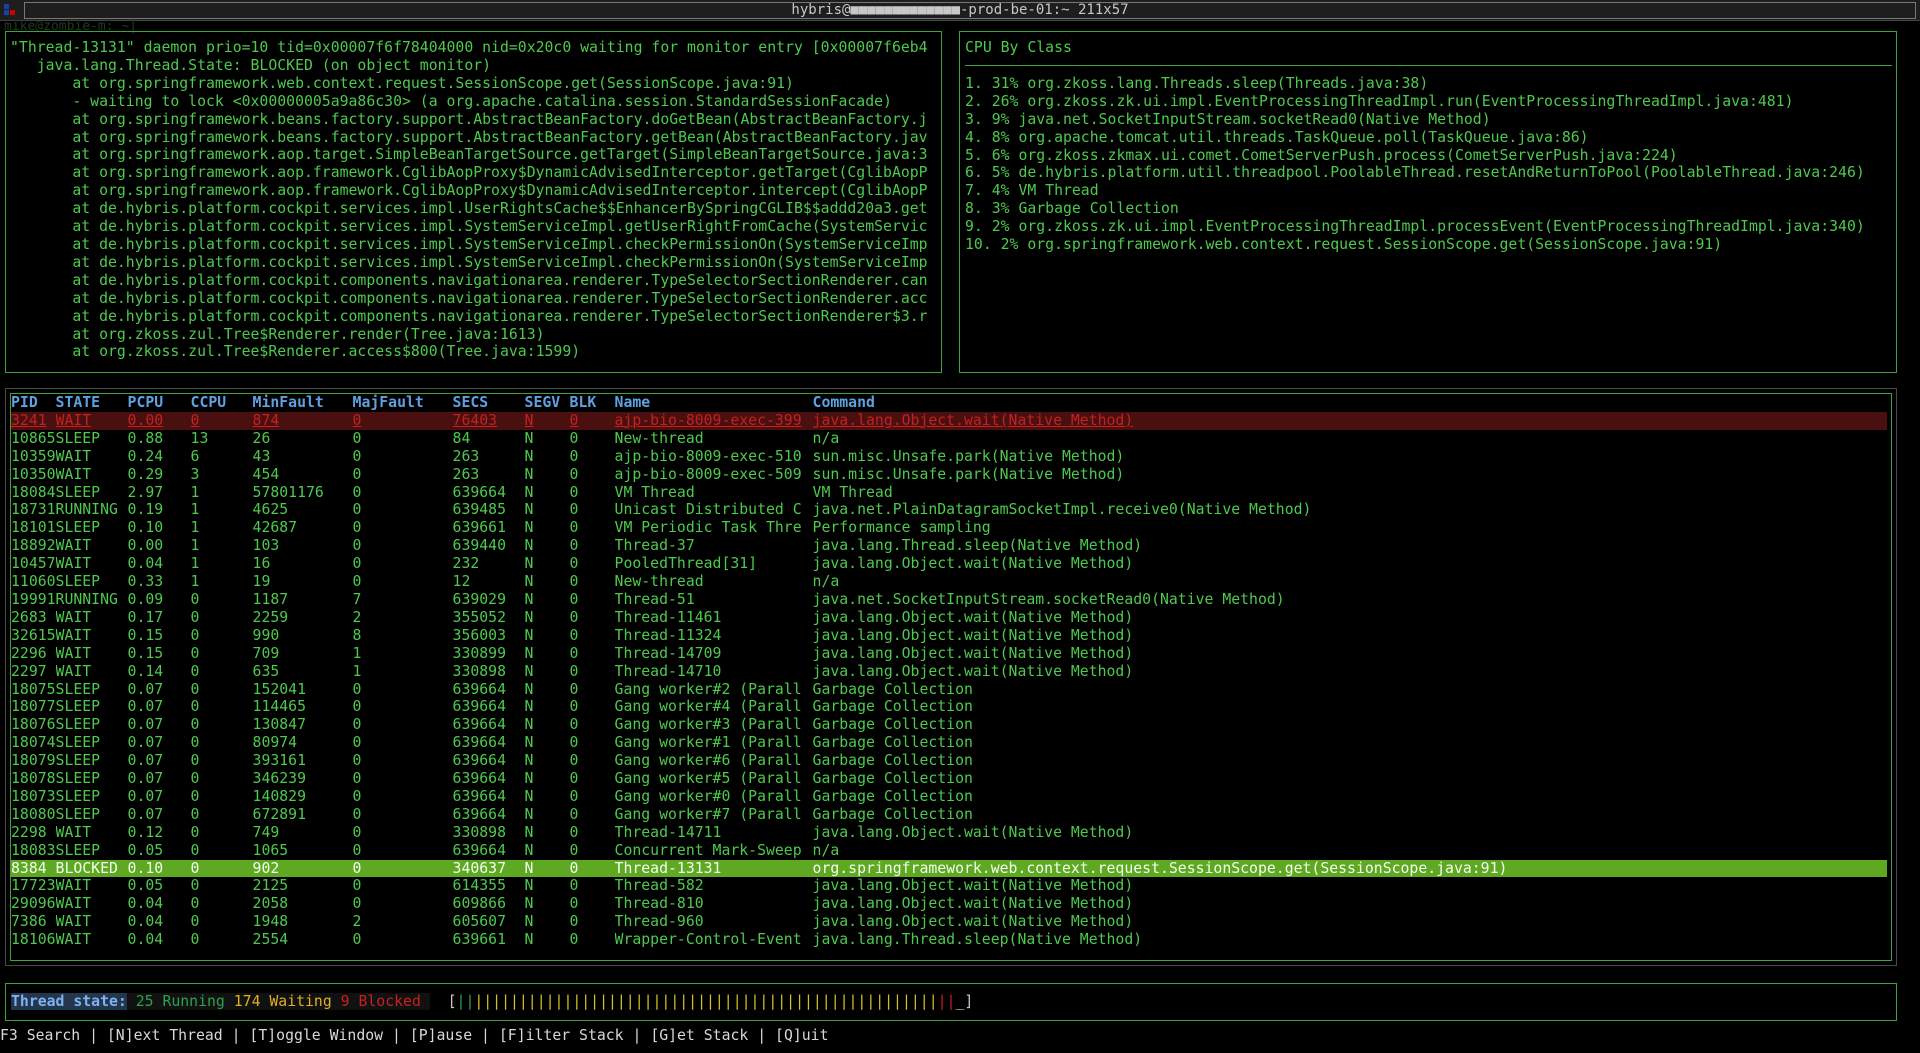 The image size is (1920, 1053). I want to click on cell-name: VM Periodic Task Thre, so click(708, 528).